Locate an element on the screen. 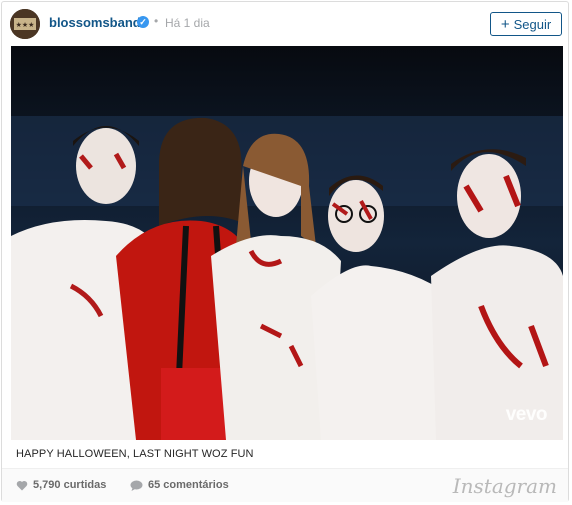  comment-bubble-icon is located at coordinates (136, 485).